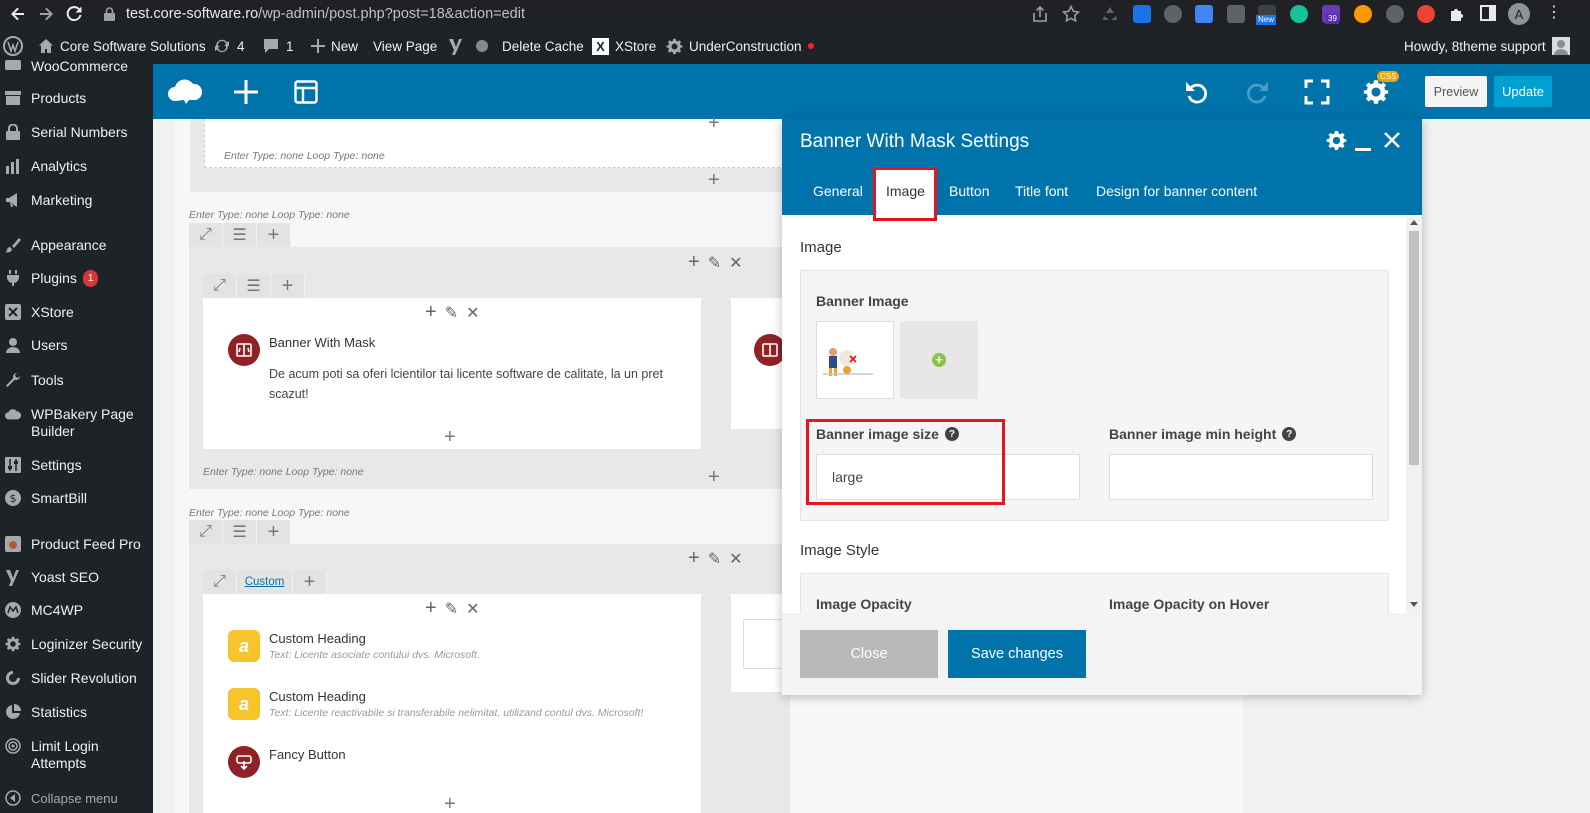  Describe the element at coordinates (76, 678) in the screenshot. I see `sidebar-item-slider-revolution: Slider Revolution` at that location.